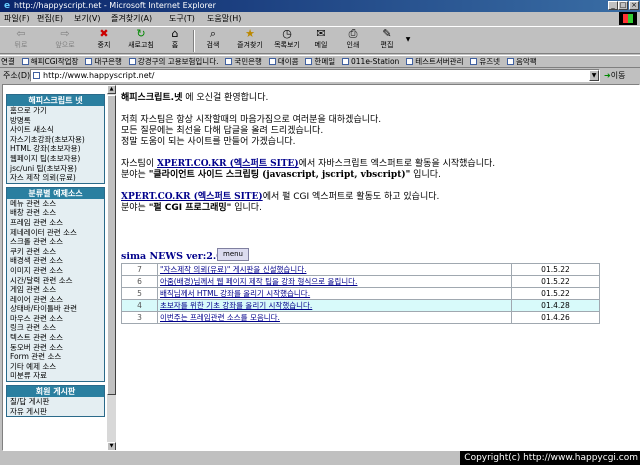 Image resolution: width=640 pixels, height=465 pixels. I want to click on sidebar-section-boards: 회원 게시판 질/답 게시판 자유 게시판, so click(55, 401).